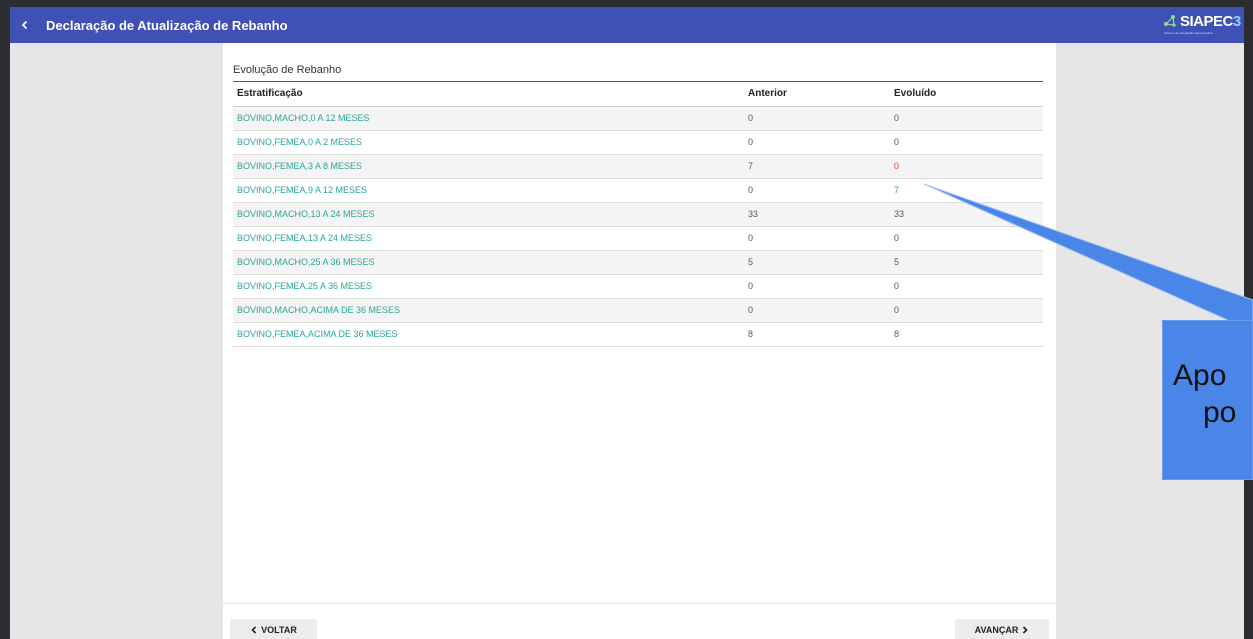  I want to click on callout-line-1: Apo, so click(1200, 375).